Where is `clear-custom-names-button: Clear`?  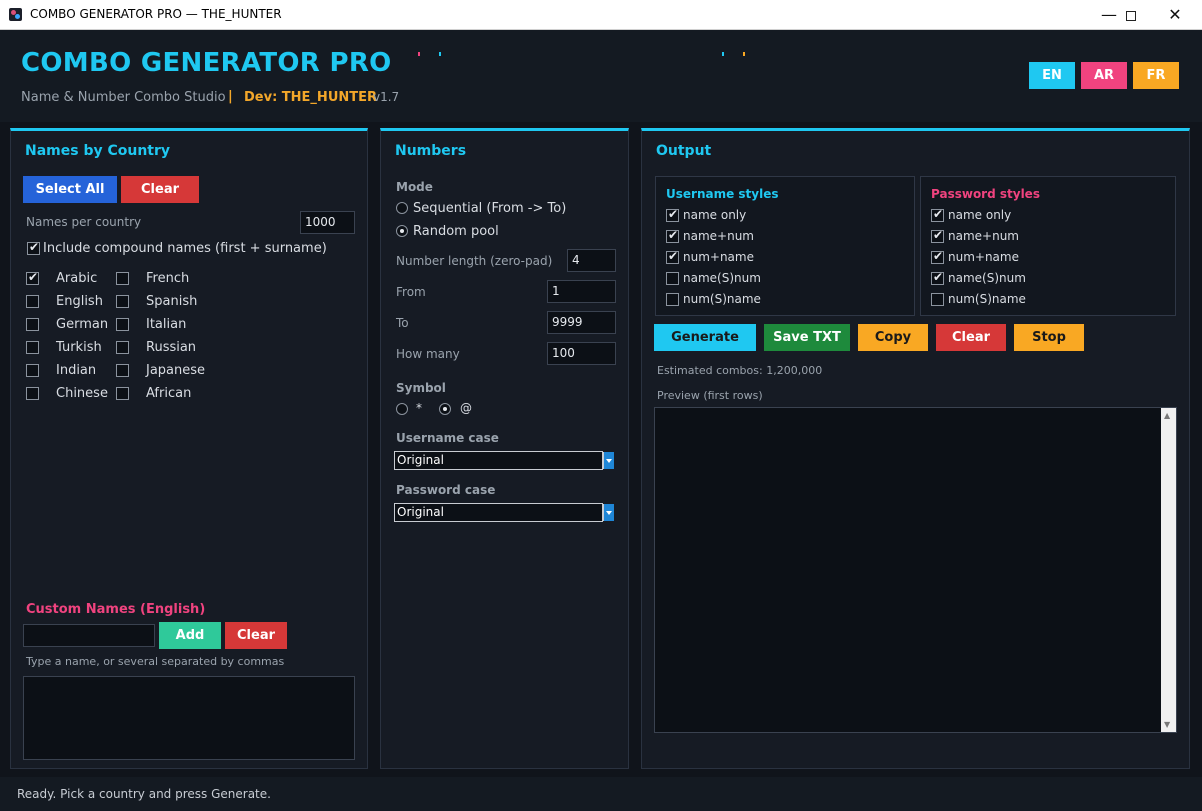
clear-custom-names-button: Clear is located at coordinates (256, 635).